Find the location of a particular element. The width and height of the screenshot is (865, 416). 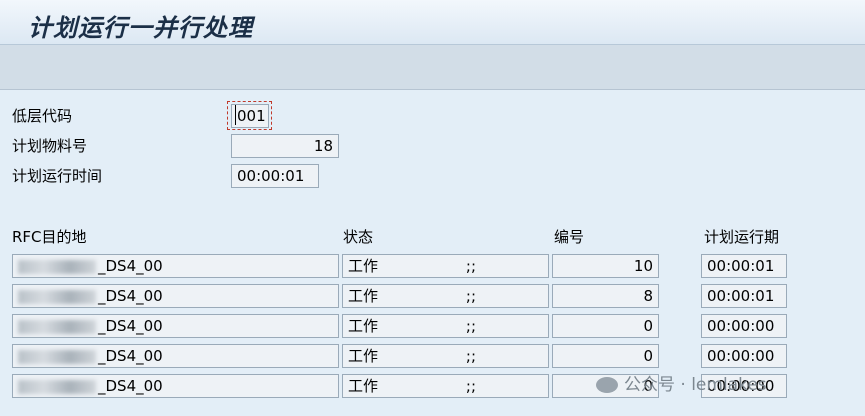

planned-materials-field: 18 is located at coordinates (285, 146).